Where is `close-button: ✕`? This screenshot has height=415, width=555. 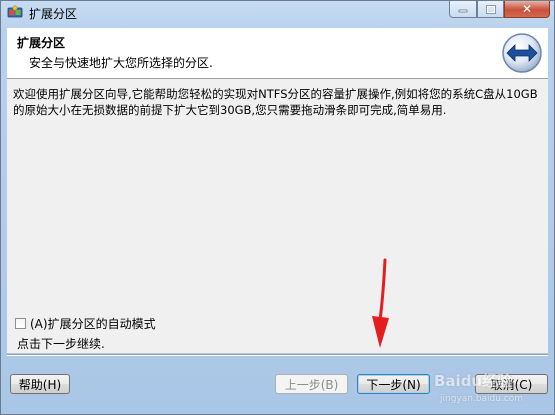 close-button: ✕ is located at coordinates (527, 9).